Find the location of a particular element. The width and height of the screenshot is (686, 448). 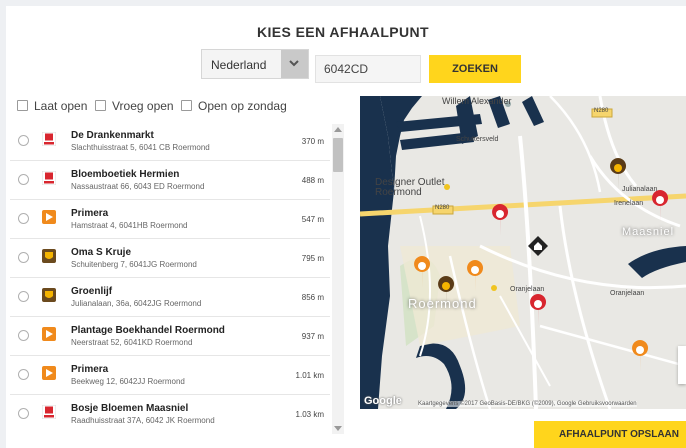

map-label-city: Roermond is located at coordinates (442, 303).